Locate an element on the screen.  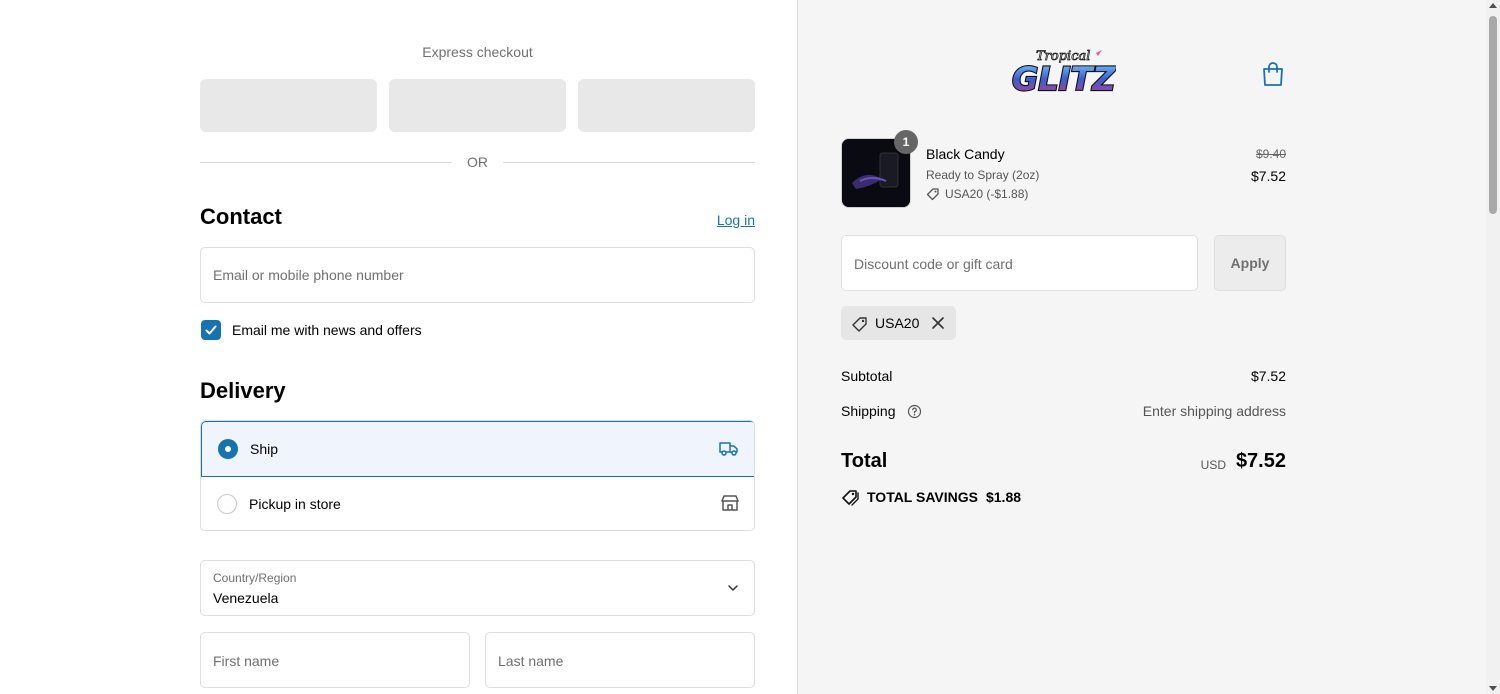
shipping-value: Enter shipping address is located at coordinates (1214, 411).